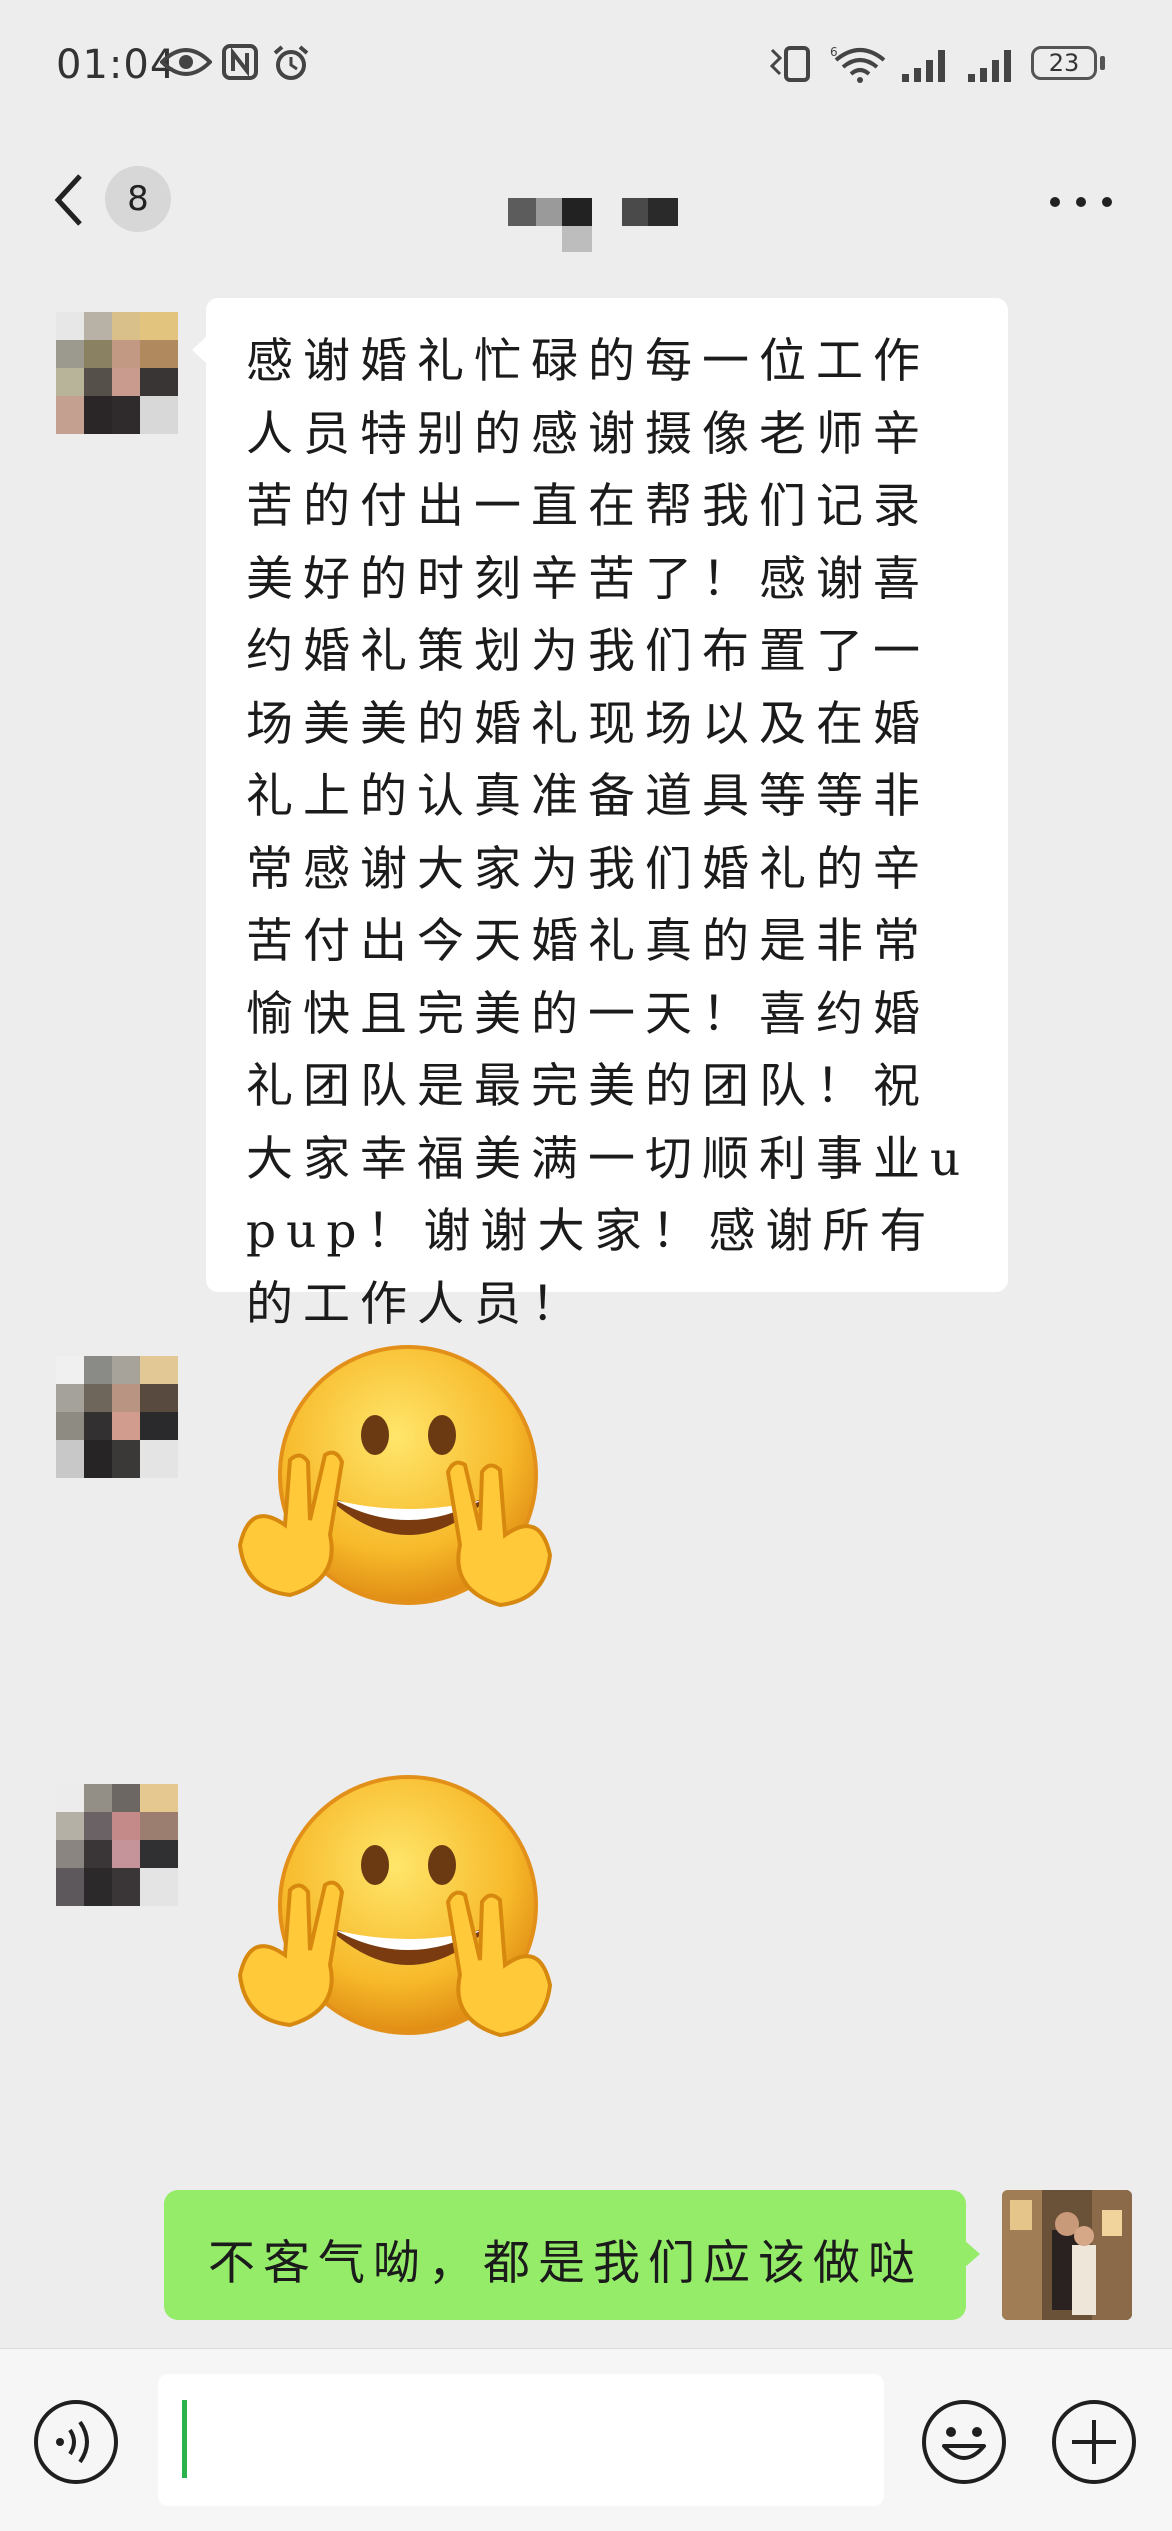 The height and width of the screenshot is (2531, 1172). I want to click on chat-title-obscured, so click(593, 225).